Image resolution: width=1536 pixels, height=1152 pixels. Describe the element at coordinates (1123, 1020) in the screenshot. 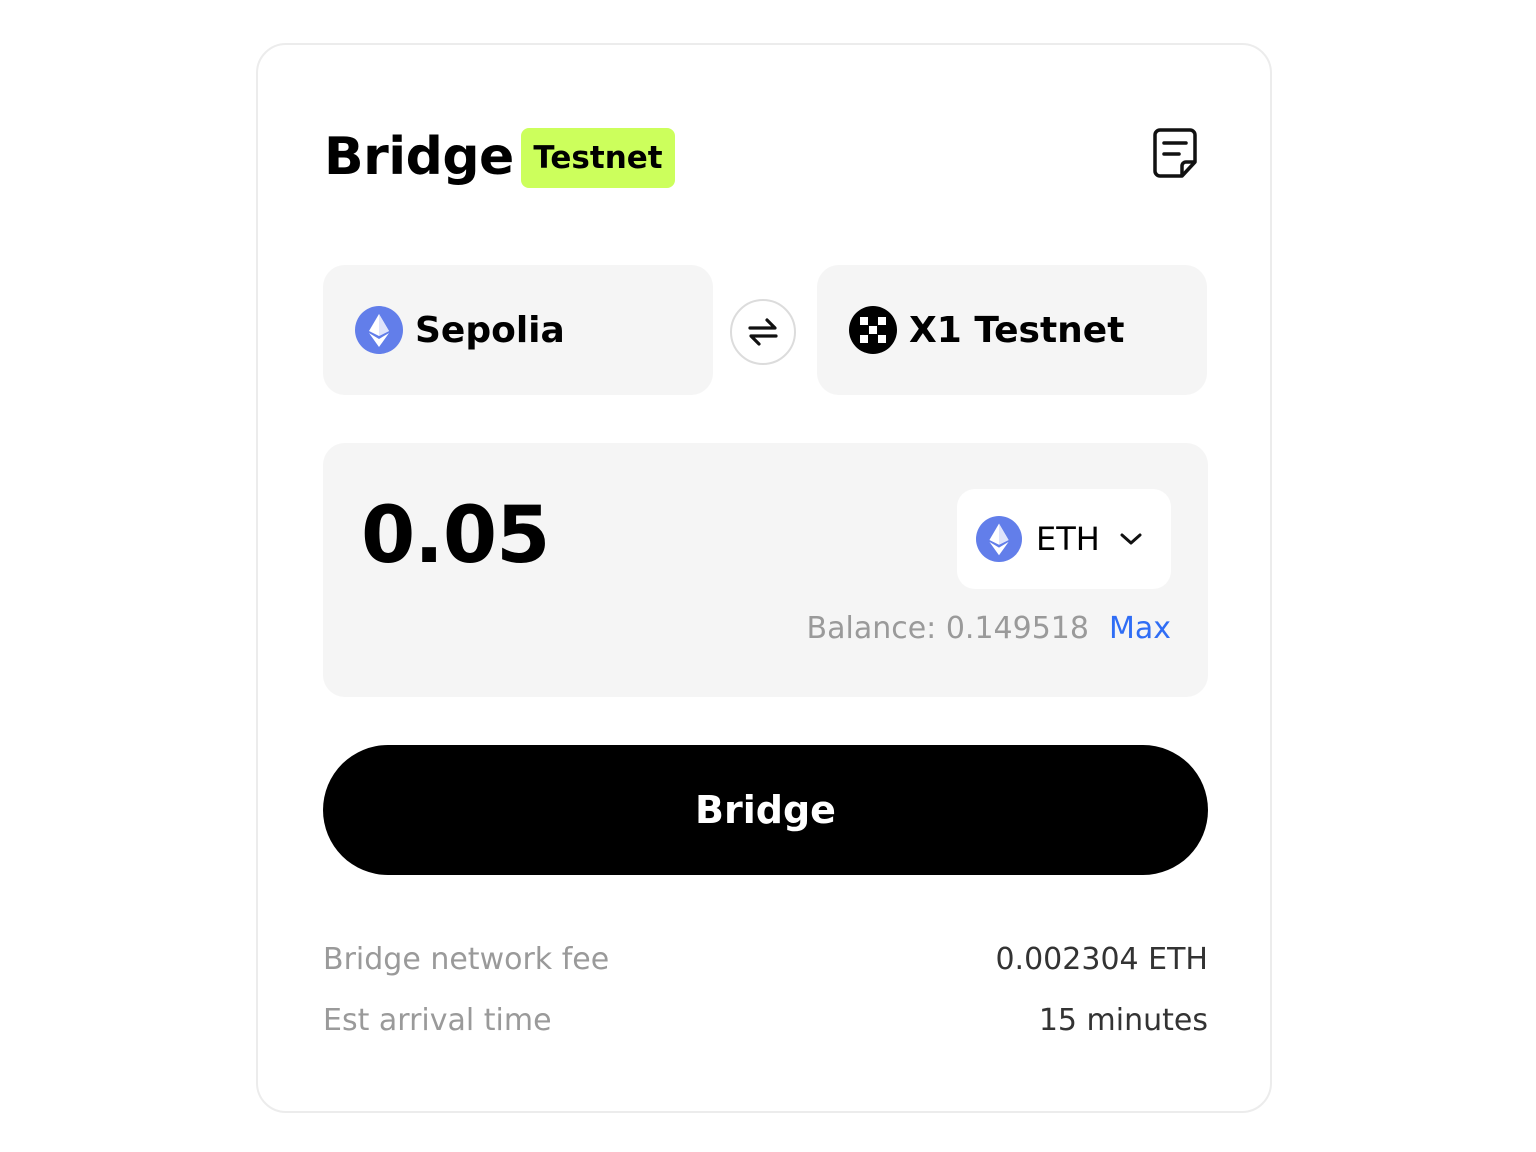

I see `arrival-time-value: 15 minutes` at that location.